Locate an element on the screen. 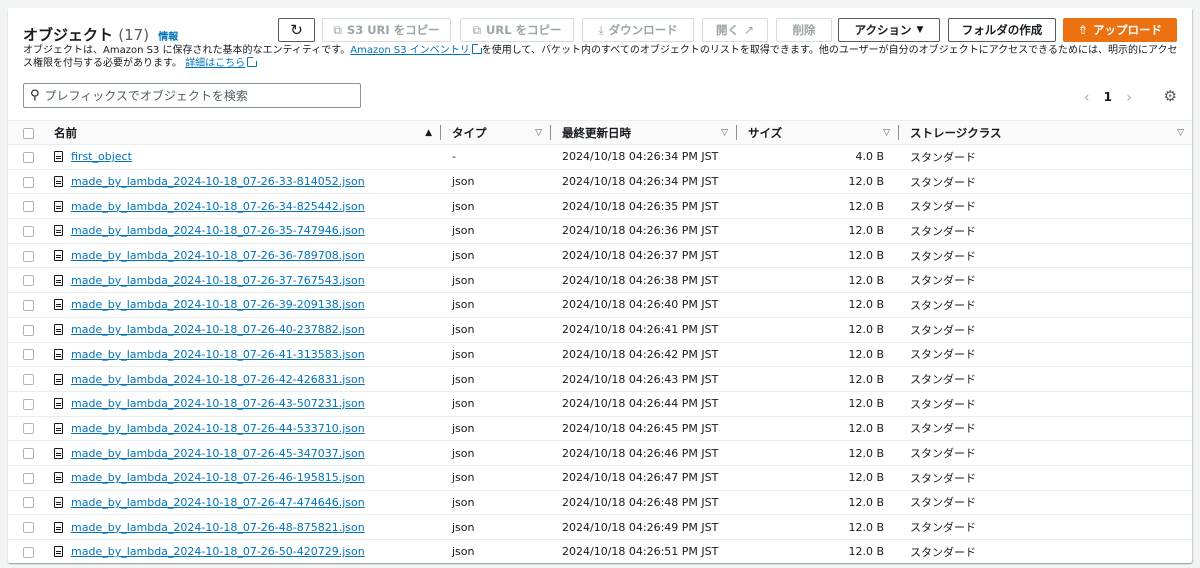 The image size is (1200, 568). col-storage-class: ストレージクラス ▽ is located at coordinates (1045, 132).